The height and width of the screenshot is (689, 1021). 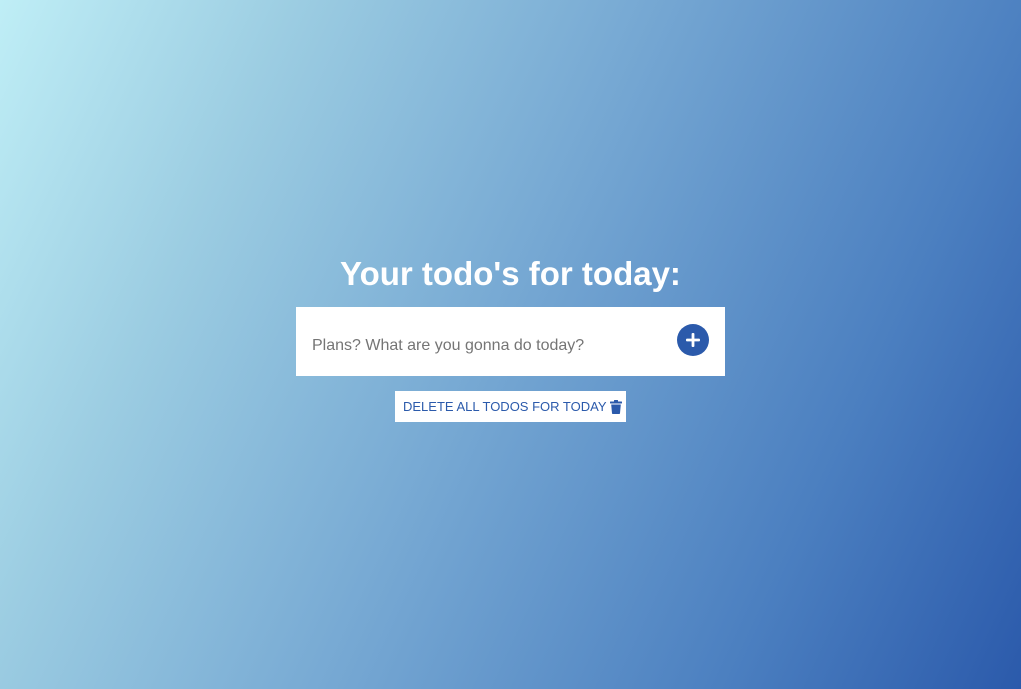 What do you see at coordinates (487, 346) in the screenshot?
I see `todo-input` at bounding box center [487, 346].